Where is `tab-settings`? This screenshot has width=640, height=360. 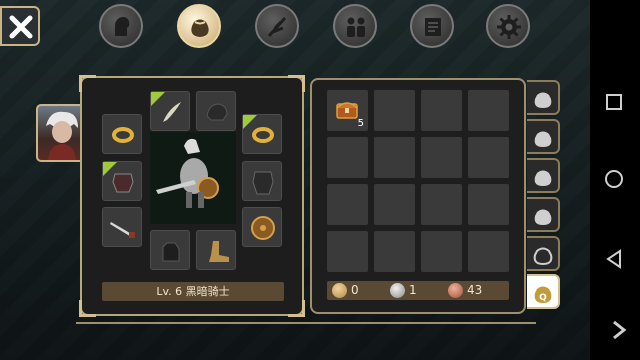 tab-settings is located at coordinates (508, 26).